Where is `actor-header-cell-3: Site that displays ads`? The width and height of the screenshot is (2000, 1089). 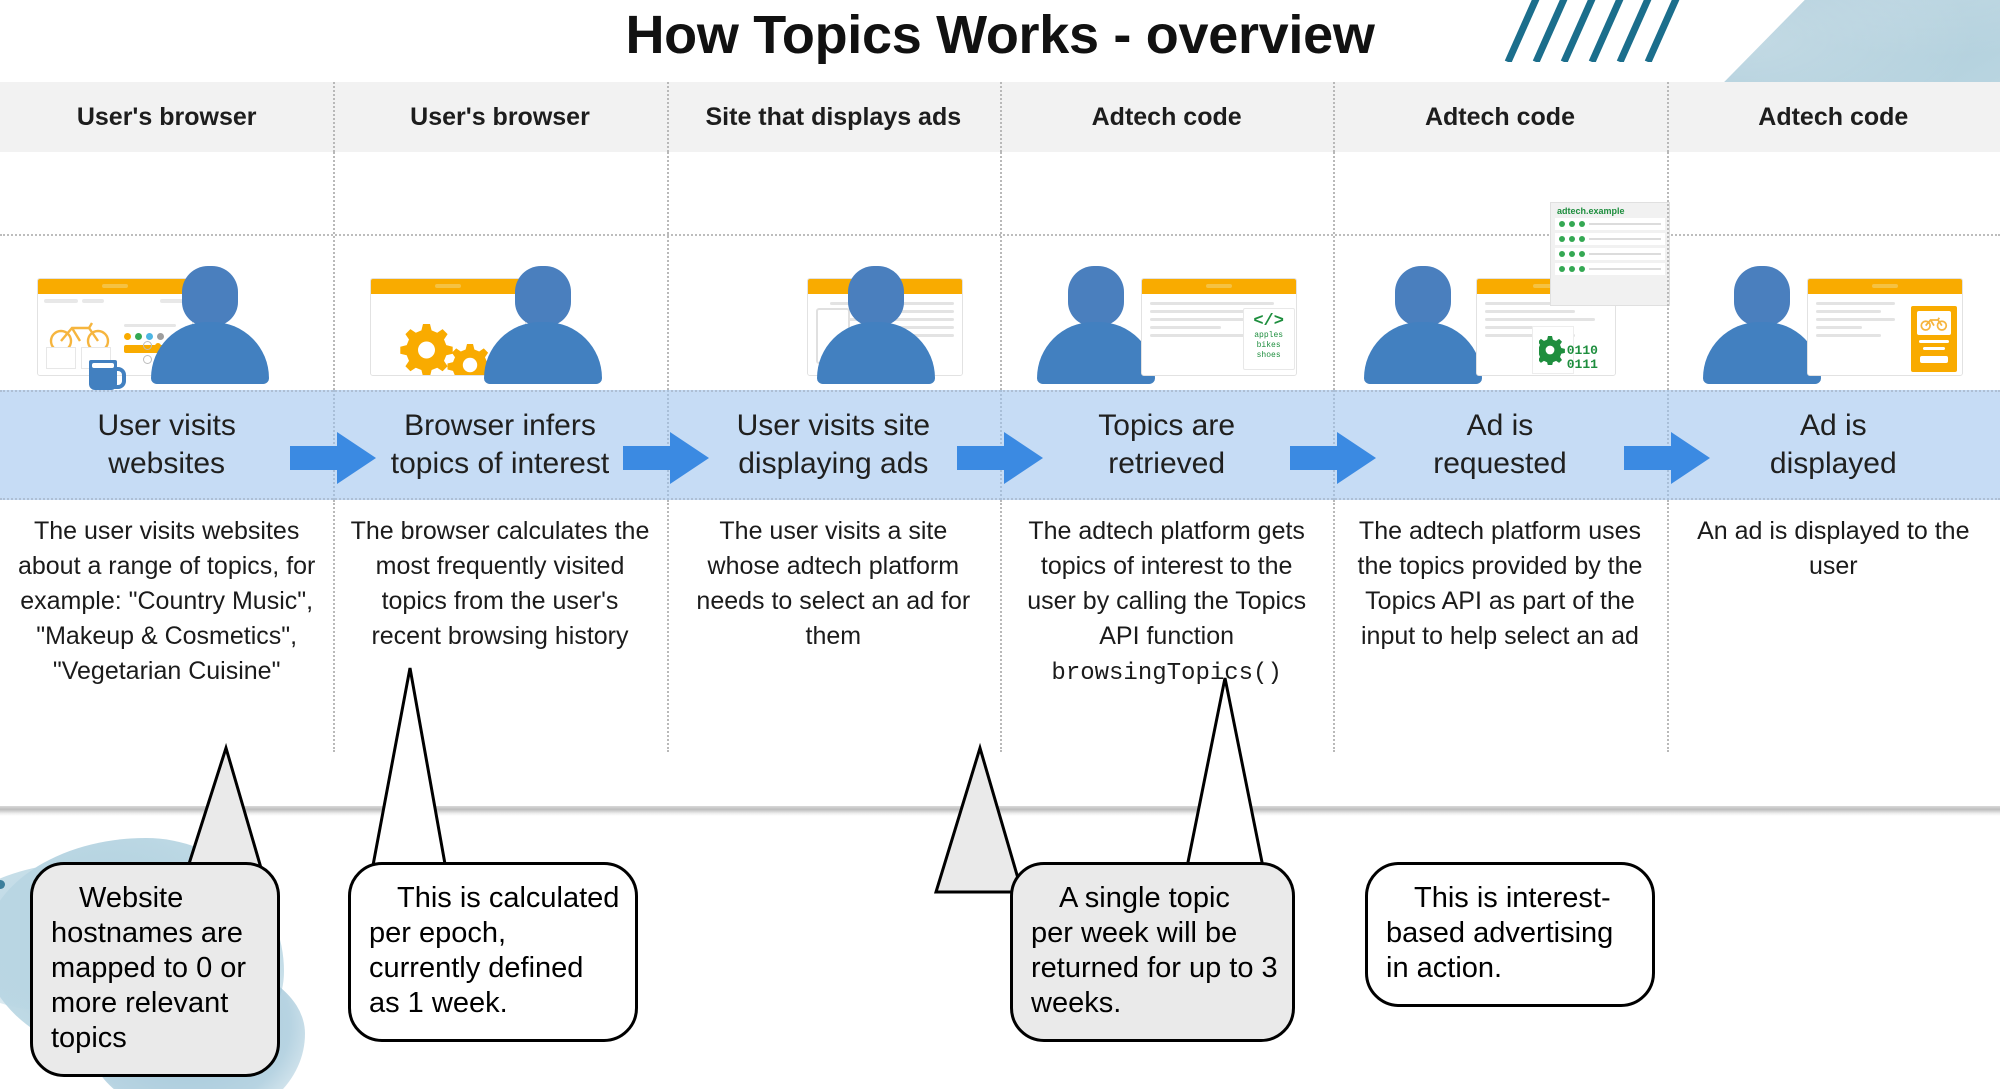 actor-header-cell-3: Site that displays ads is located at coordinates (833, 117).